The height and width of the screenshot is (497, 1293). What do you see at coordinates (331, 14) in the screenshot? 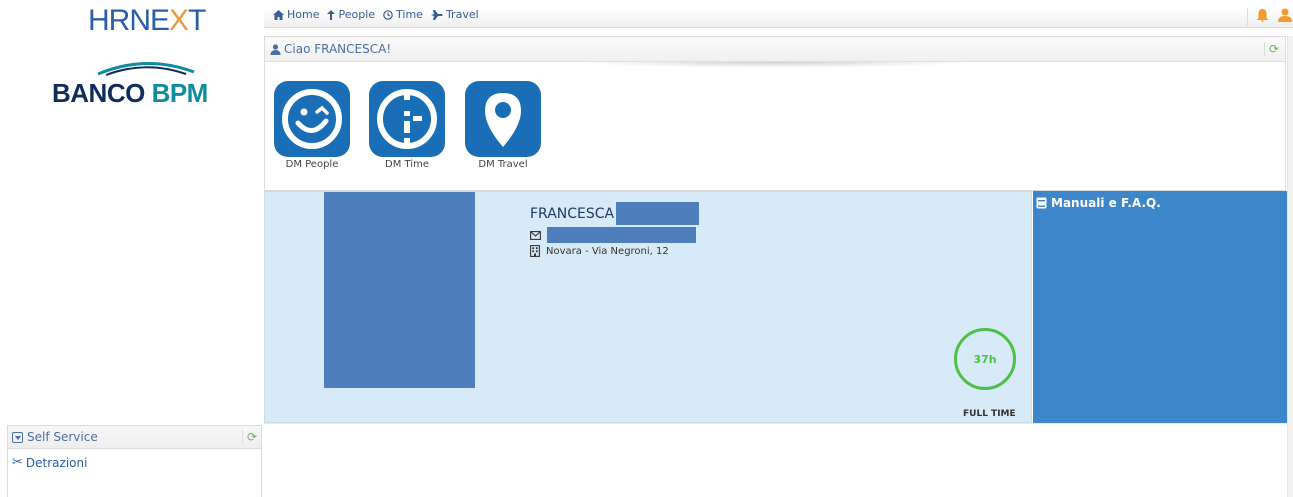
I see `pin-icon` at bounding box center [331, 14].